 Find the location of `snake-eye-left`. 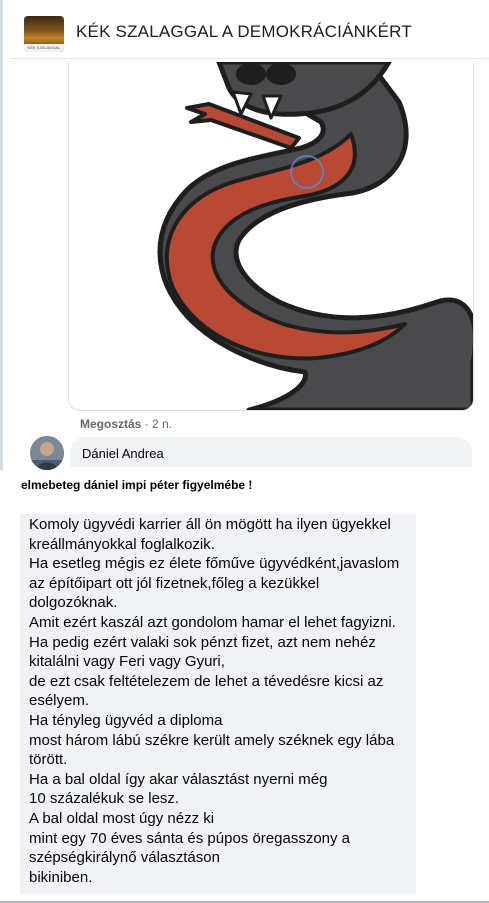

snake-eye-left is located at coordinates (251, 74).